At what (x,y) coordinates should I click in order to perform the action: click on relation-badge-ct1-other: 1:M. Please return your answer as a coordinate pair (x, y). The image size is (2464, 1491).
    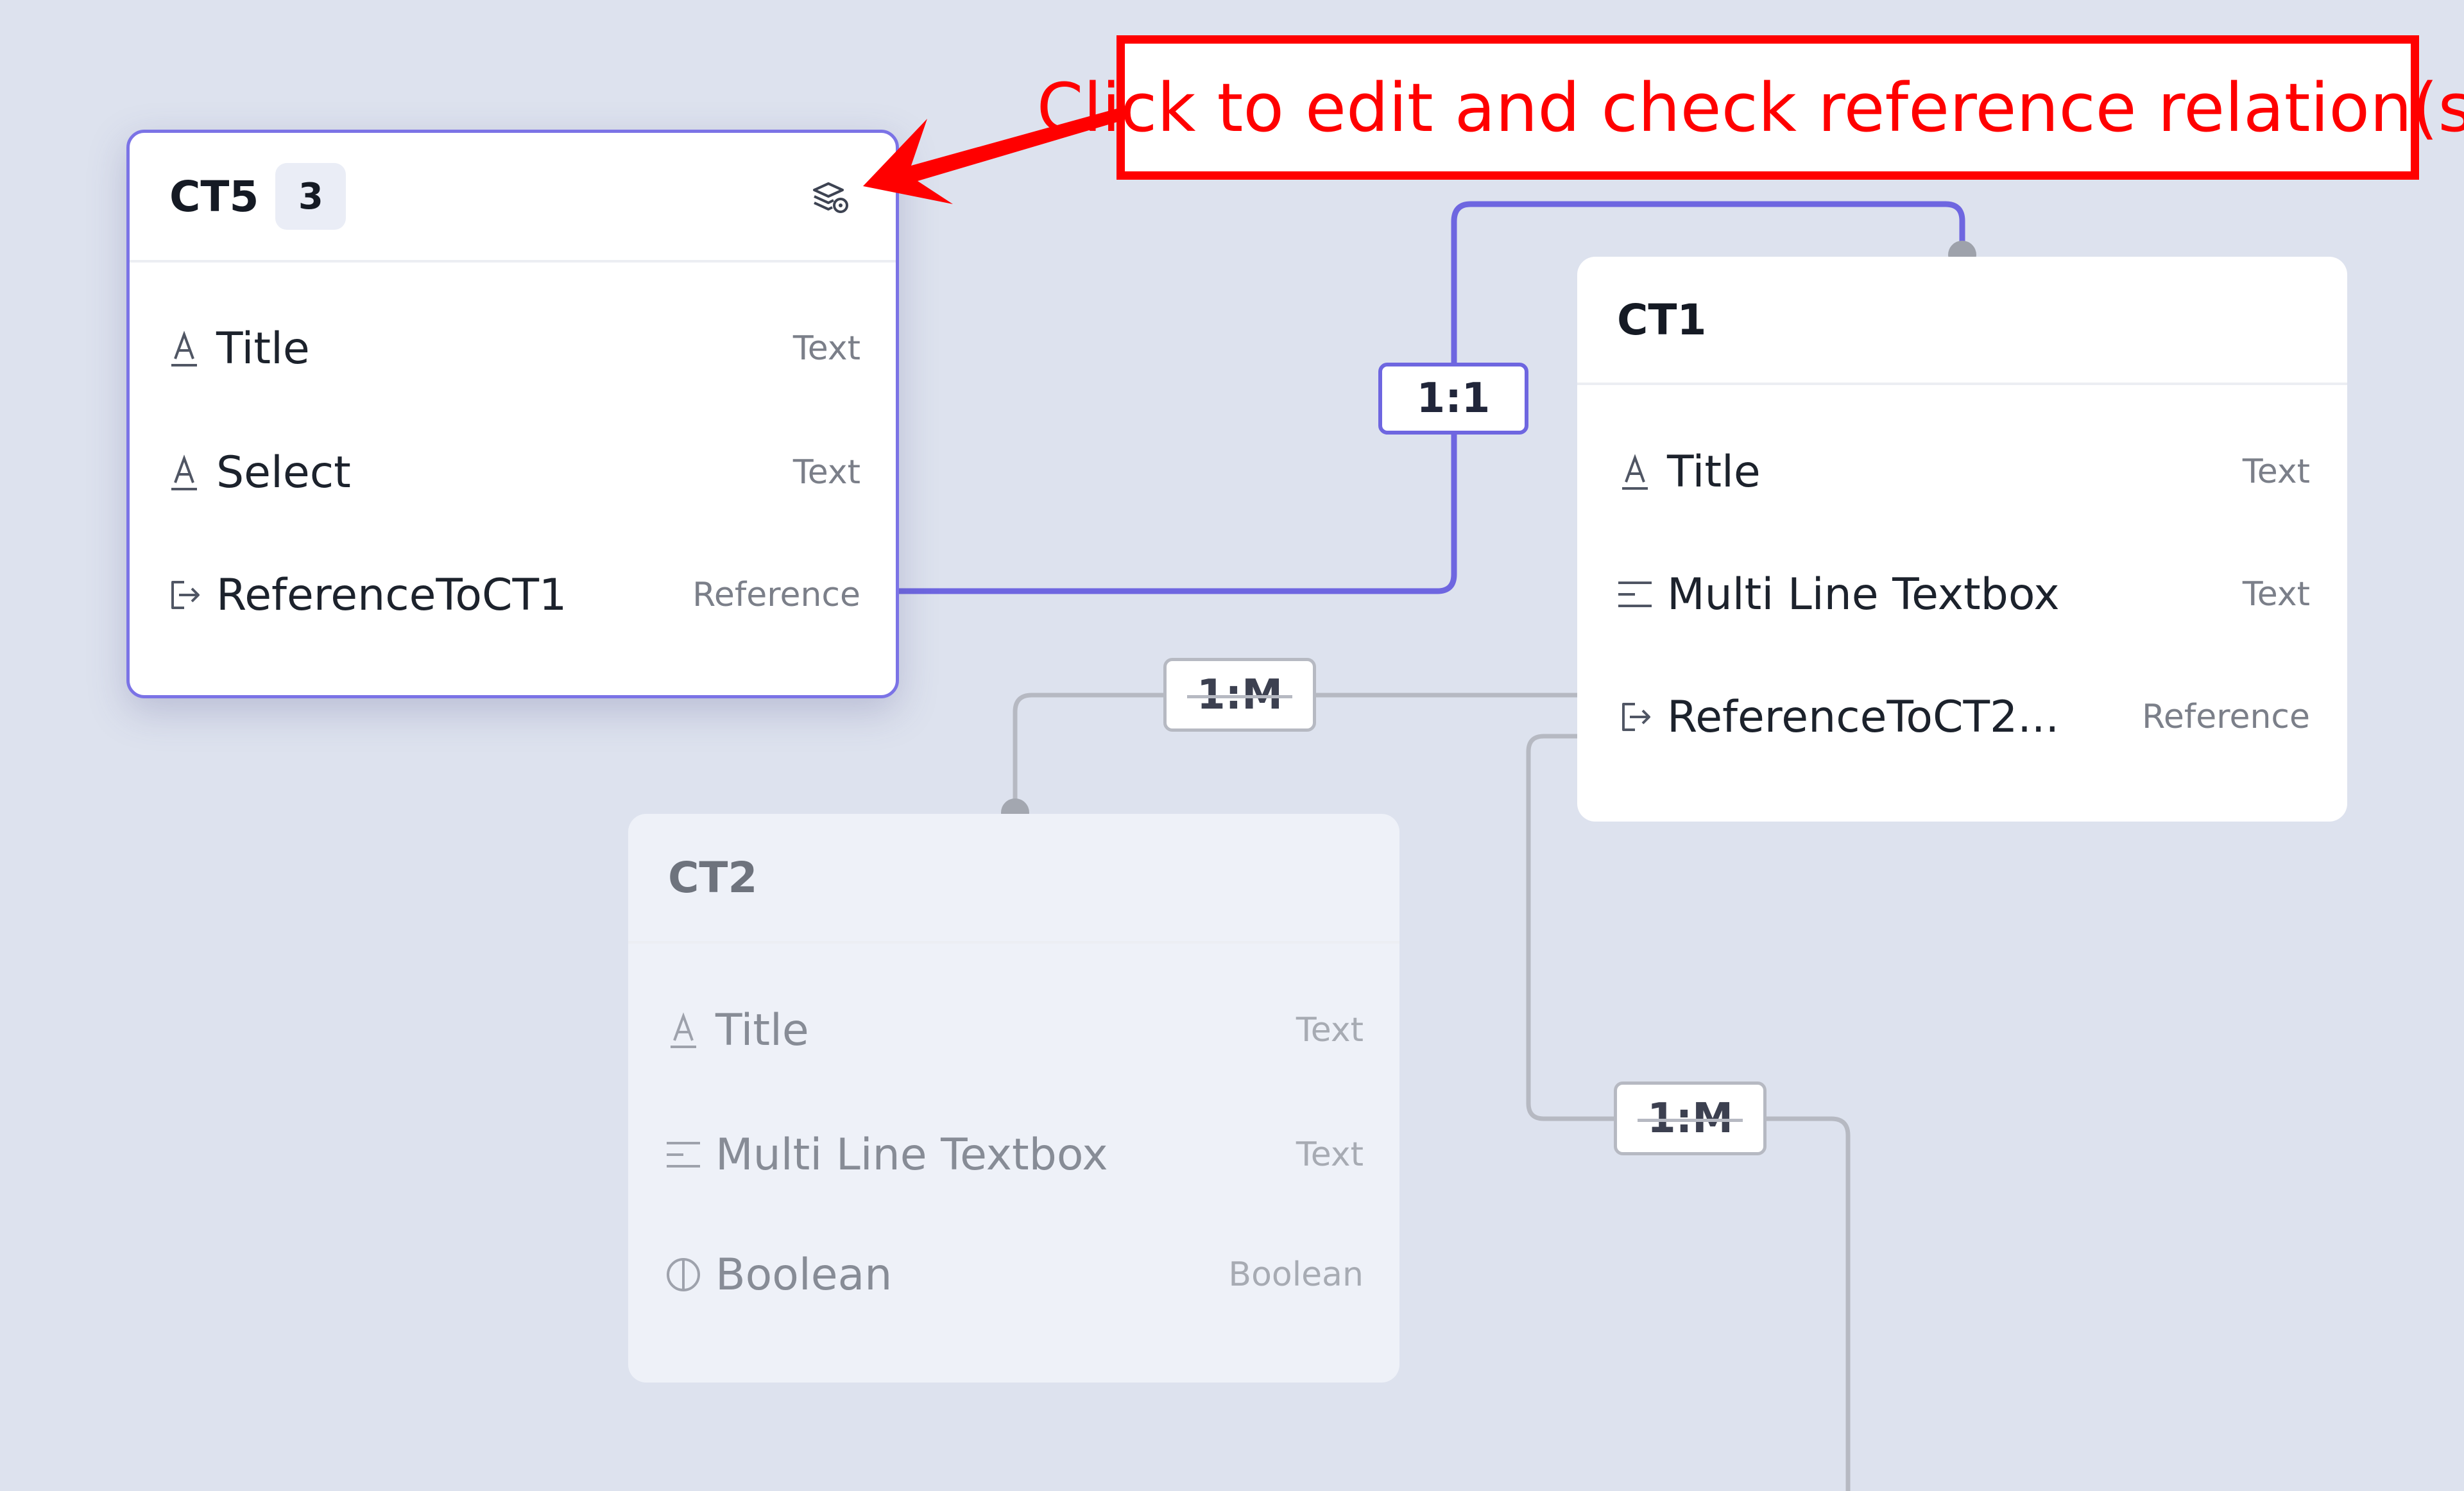
    Looking at the image, I should click on (1690, 1118).